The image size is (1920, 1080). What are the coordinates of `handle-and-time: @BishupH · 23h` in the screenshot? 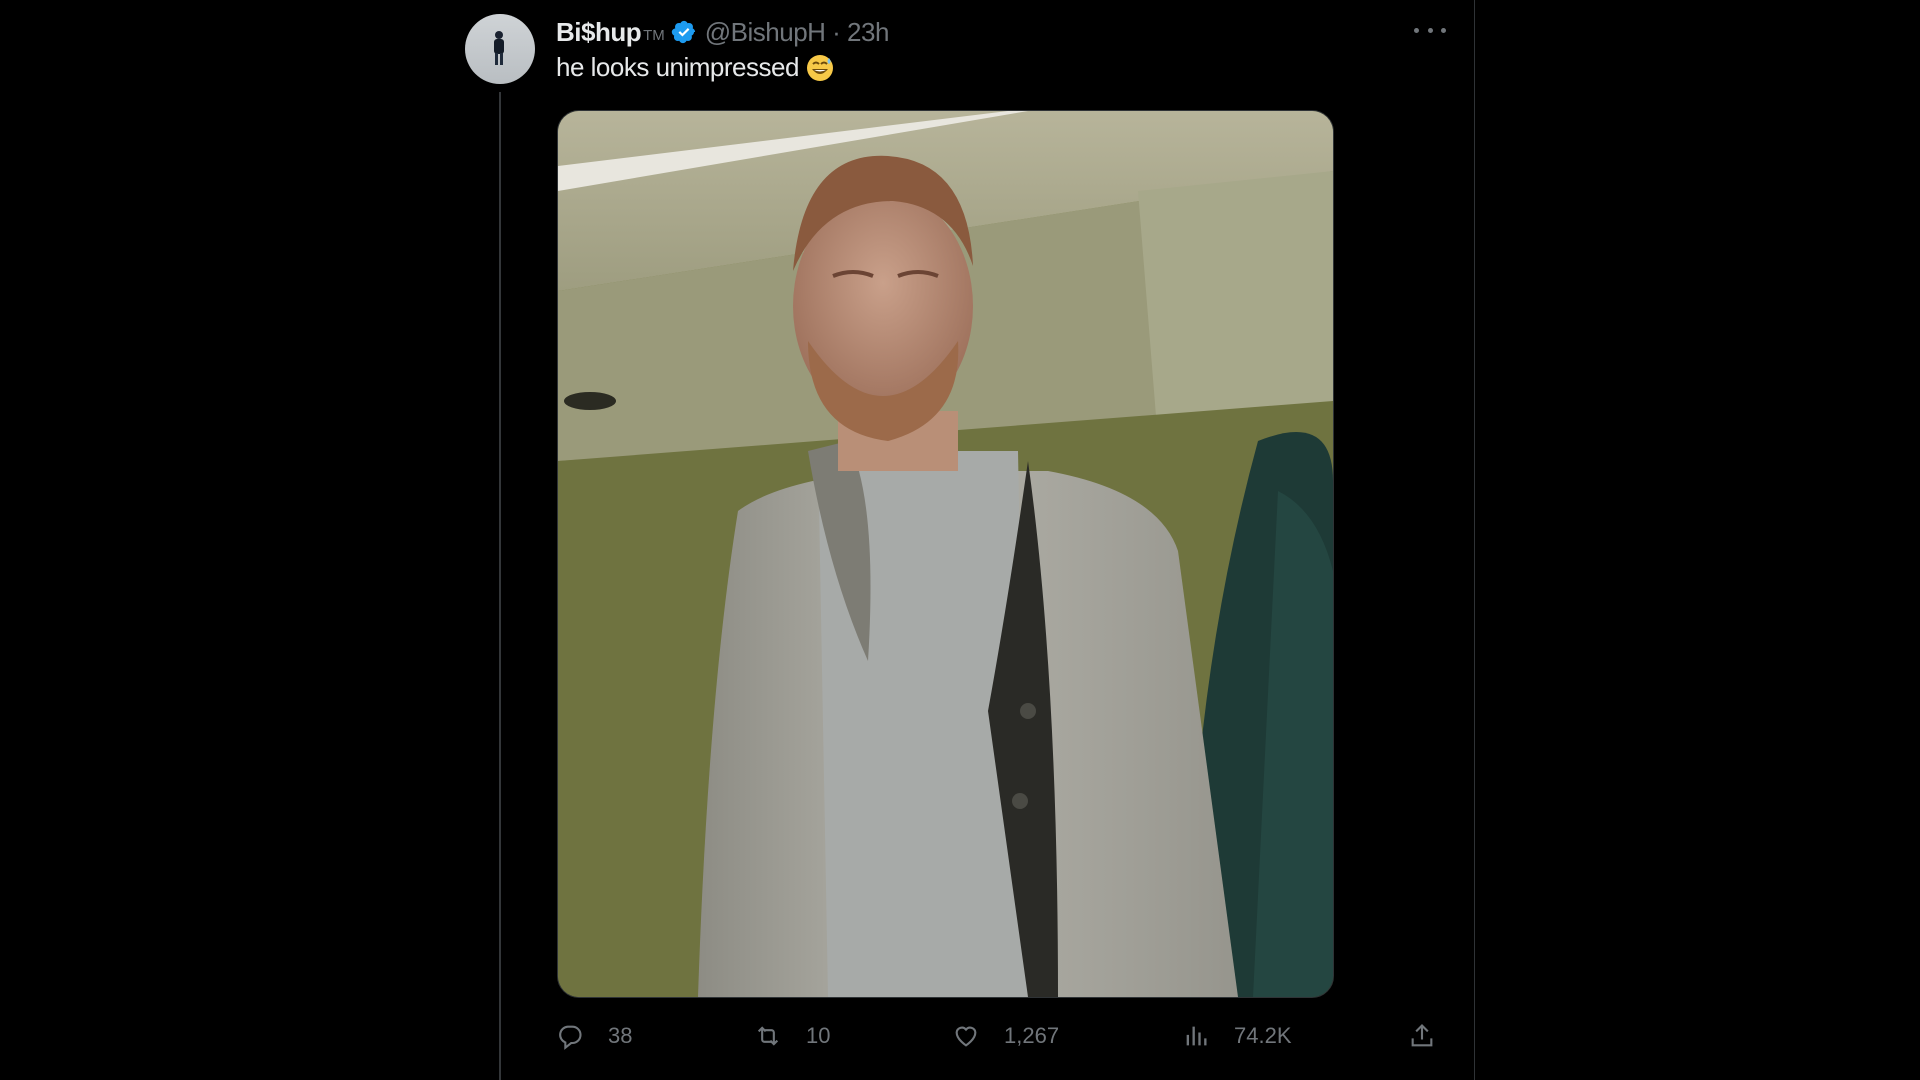 It's located at (797, 32).